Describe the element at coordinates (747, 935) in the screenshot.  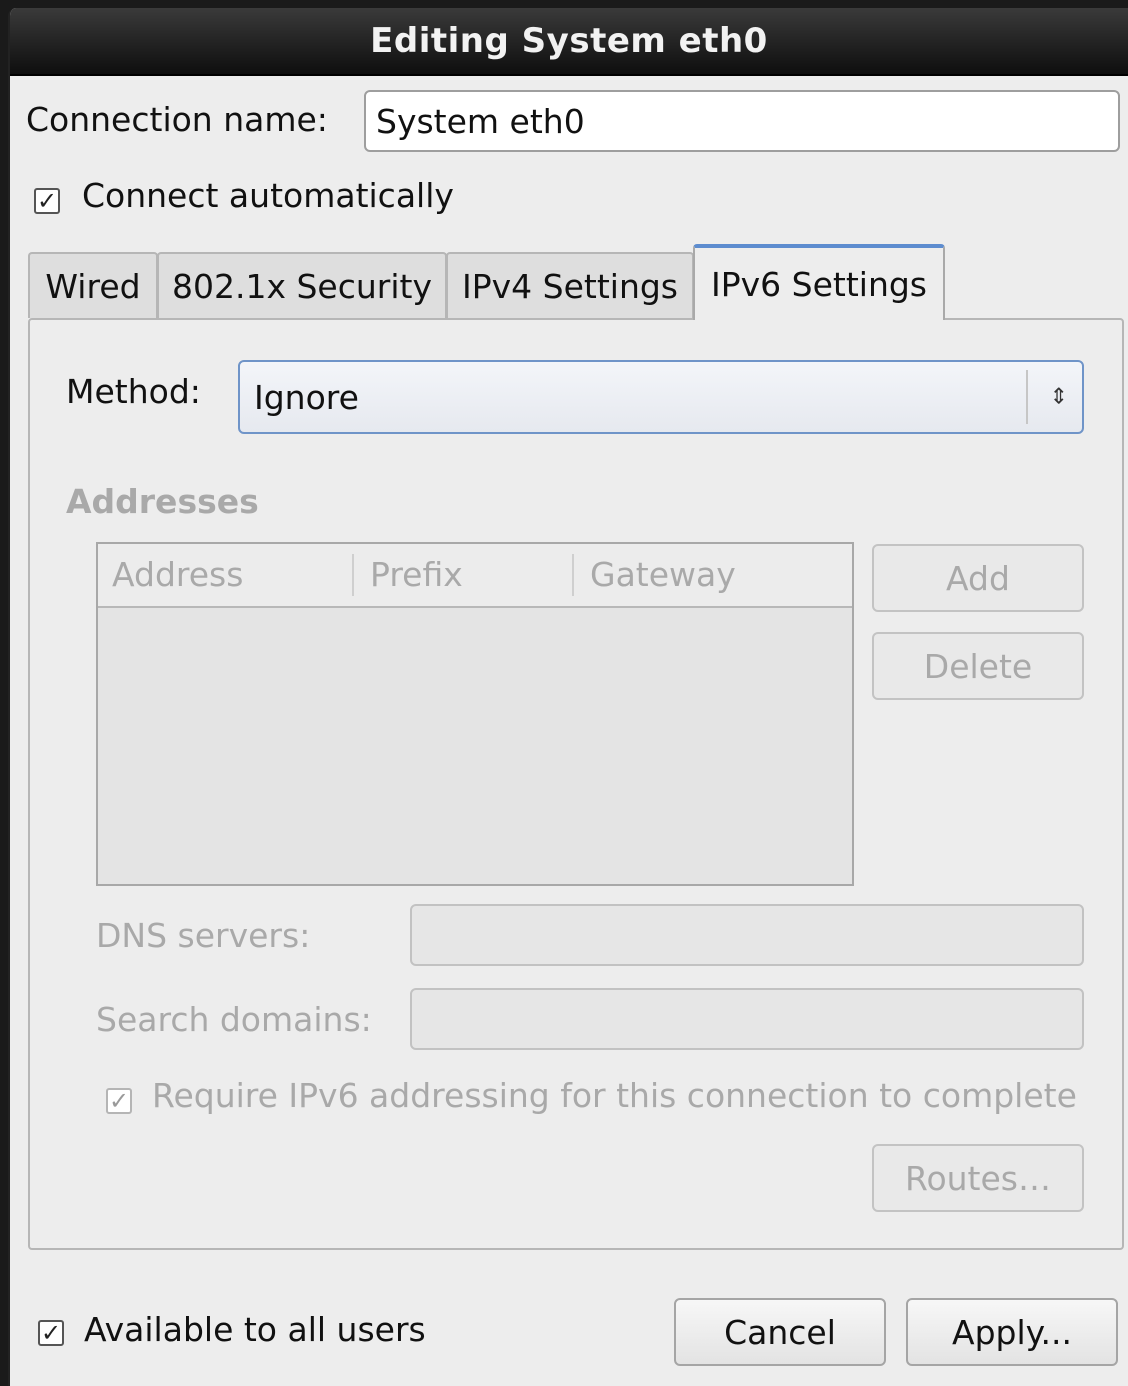
I see `dns-servers-input` at that location.